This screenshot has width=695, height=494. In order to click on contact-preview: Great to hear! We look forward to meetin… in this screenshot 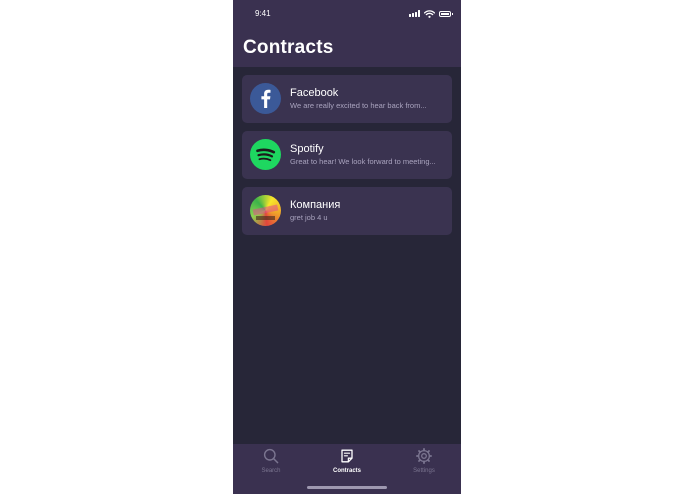, I will do `click(363, 161)`.